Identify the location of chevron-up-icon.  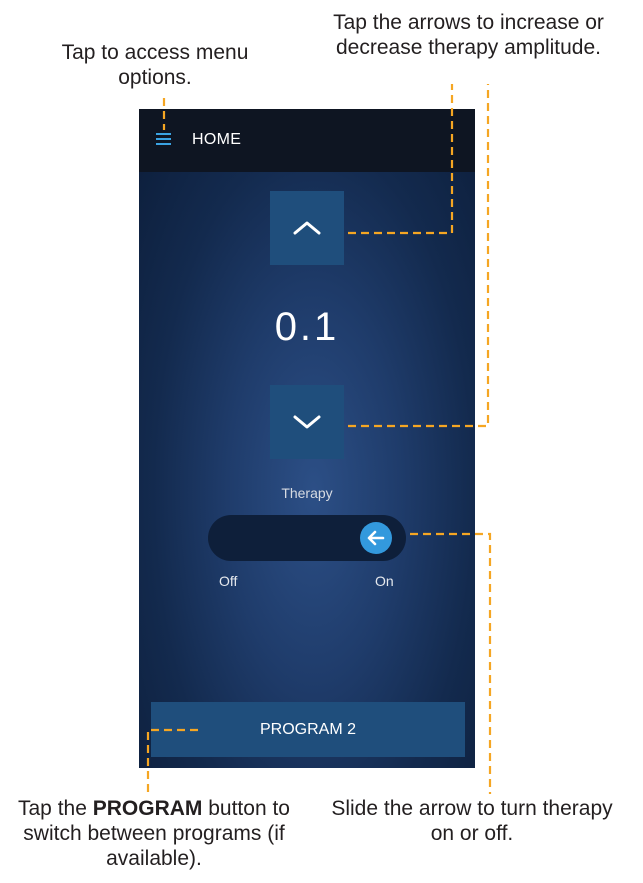
(307, 228).